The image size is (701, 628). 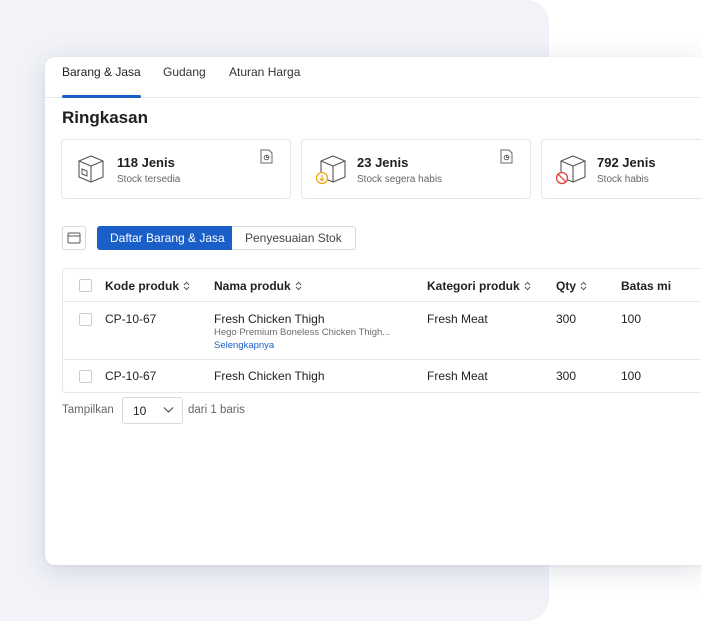 What do you see at coordinates (101, 77) in the screenshot?
I see `tab-barang-jasa: Barang & Jasa` at bounding box center [101, 77].